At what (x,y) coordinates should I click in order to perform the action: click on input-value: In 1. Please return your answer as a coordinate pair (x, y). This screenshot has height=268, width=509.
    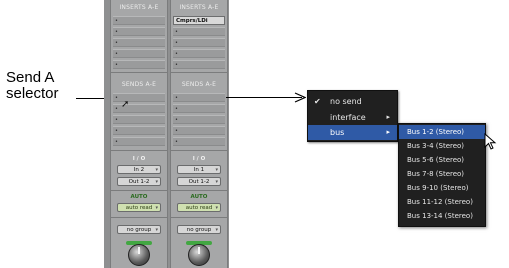
    Looking at the image, I should click on (199, 170).